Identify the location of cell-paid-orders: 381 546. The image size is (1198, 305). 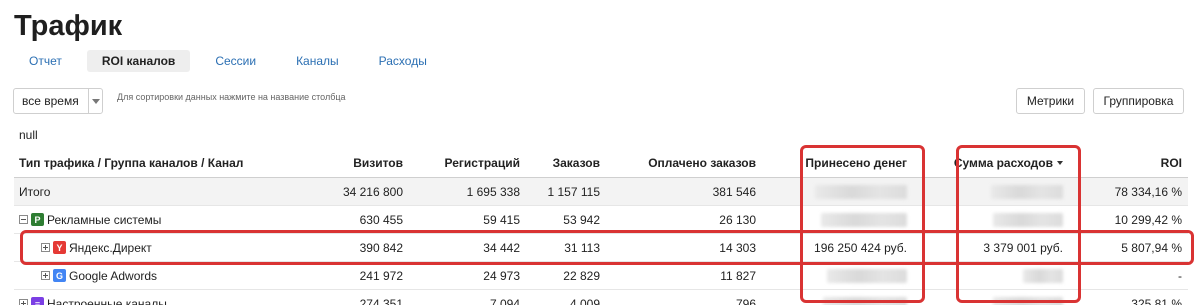
(734, 191).